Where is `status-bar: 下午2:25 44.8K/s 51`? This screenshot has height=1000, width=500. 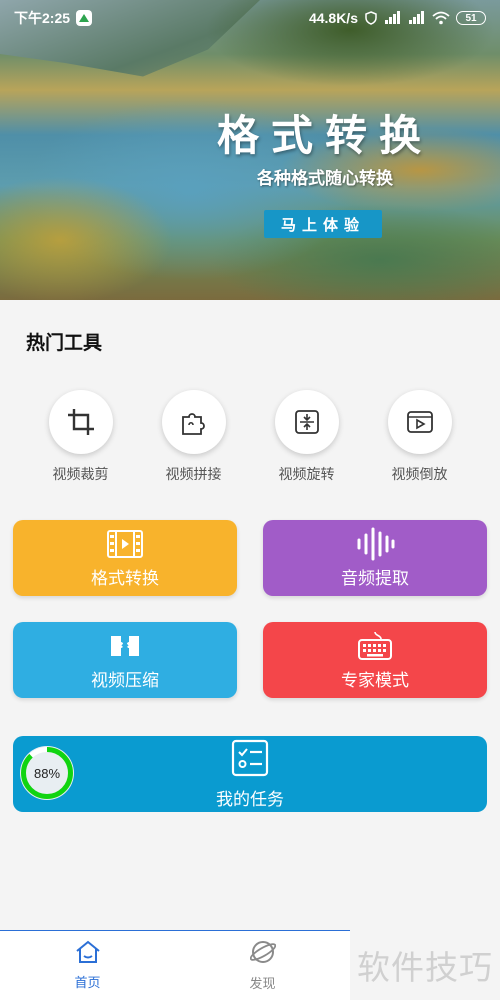
status-bar: 下午2:25 44.8K/s 51 is located at coordinates (250, 18).